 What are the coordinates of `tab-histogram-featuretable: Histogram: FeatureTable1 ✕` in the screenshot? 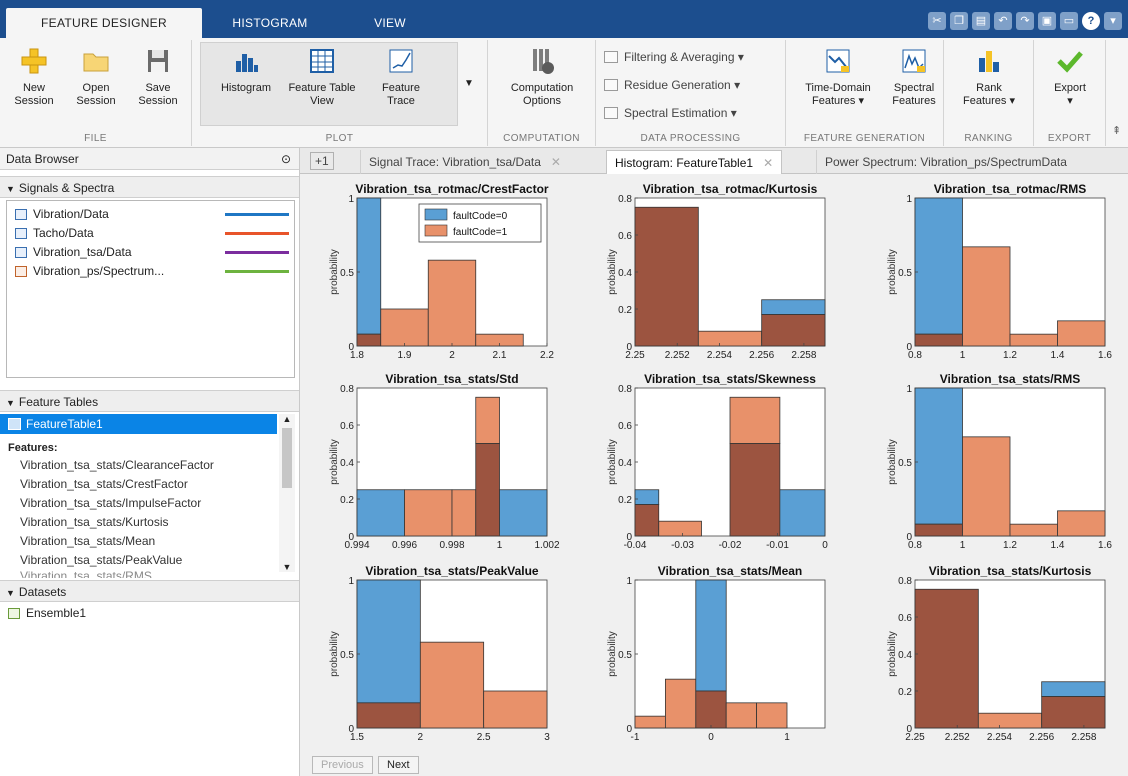 It's located at (694, 162).